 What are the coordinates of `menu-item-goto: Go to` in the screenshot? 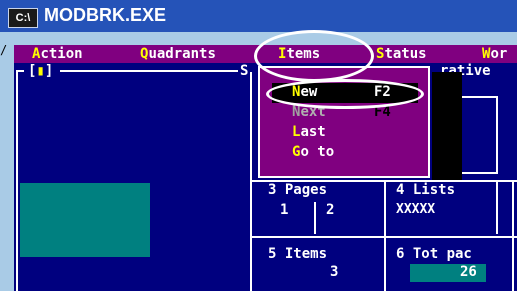 It's located at (313, 152).